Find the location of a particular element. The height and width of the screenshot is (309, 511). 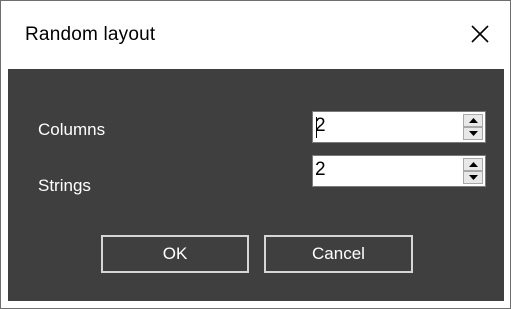

strings-increment-button is located at coordinates (473, 164).